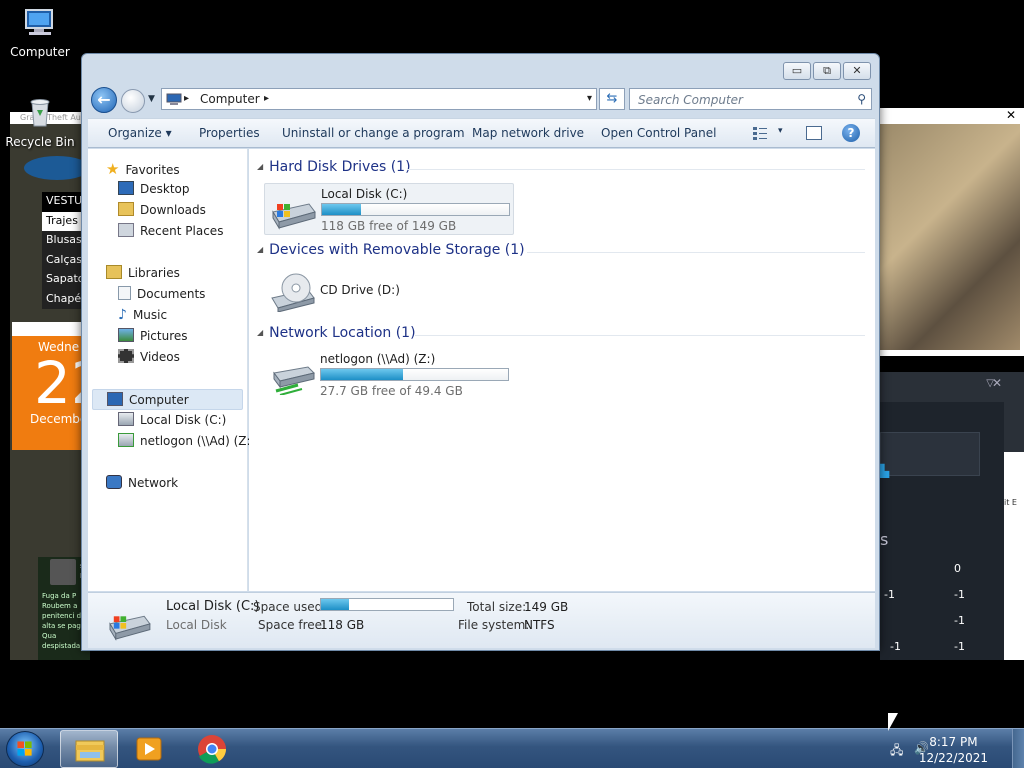 The height and width of the screenshot is (768, 1024). I want to click on group-hard-disk-drives: ◢ Hard Disk Drives (1), so click(561, 167).